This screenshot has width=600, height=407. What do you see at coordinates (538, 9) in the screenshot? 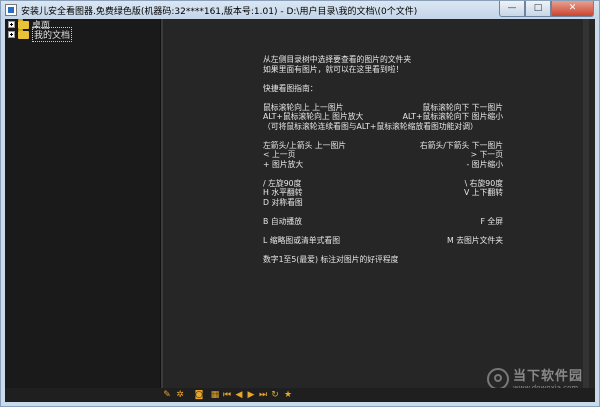
I see `maximize-button: □` at bounding box center [538, 9].